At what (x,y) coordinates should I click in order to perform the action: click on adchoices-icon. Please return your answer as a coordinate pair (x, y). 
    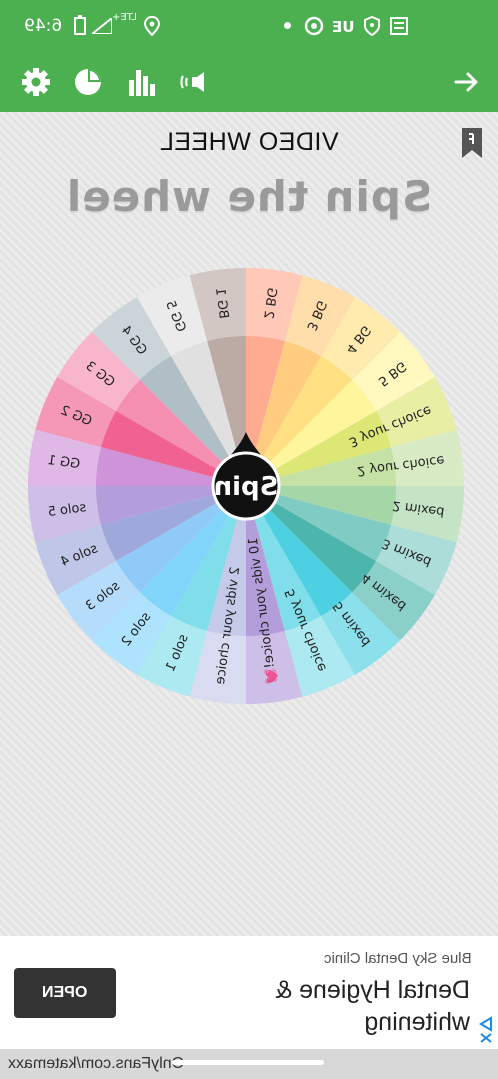
    Looking at the image, I should click on (486, 1030).